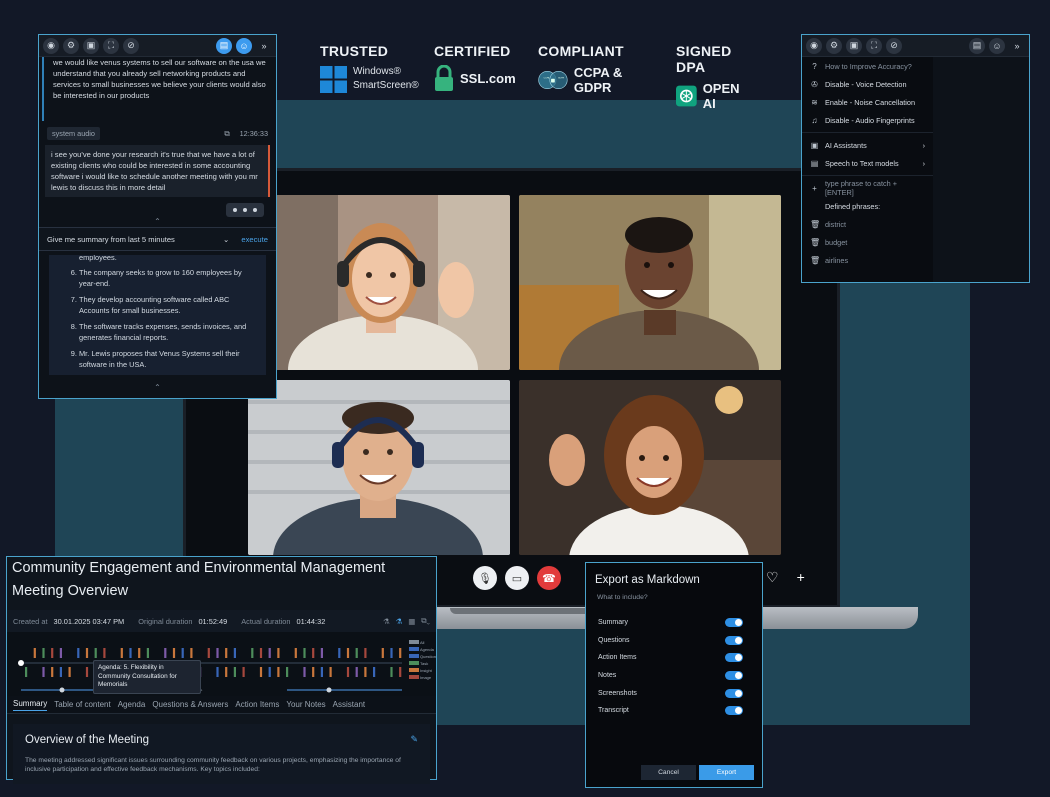 This screenshot has width=1050, height=797. What do you see at coordinates (867, 242) in the screenshot?
I see `menu-item: 🗑 budget` at bounding box center [867, 242].